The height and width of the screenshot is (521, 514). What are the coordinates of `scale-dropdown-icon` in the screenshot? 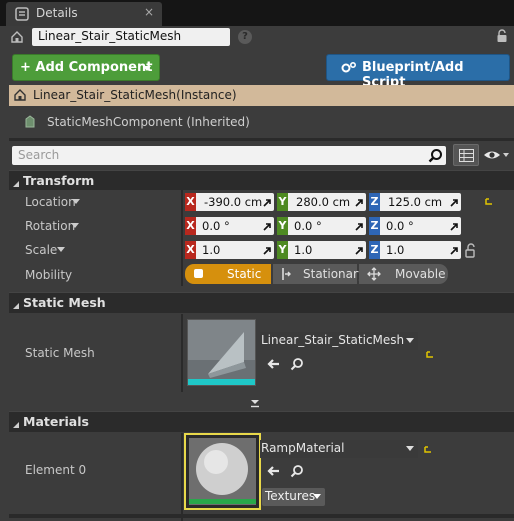 It's located at (61, 249).